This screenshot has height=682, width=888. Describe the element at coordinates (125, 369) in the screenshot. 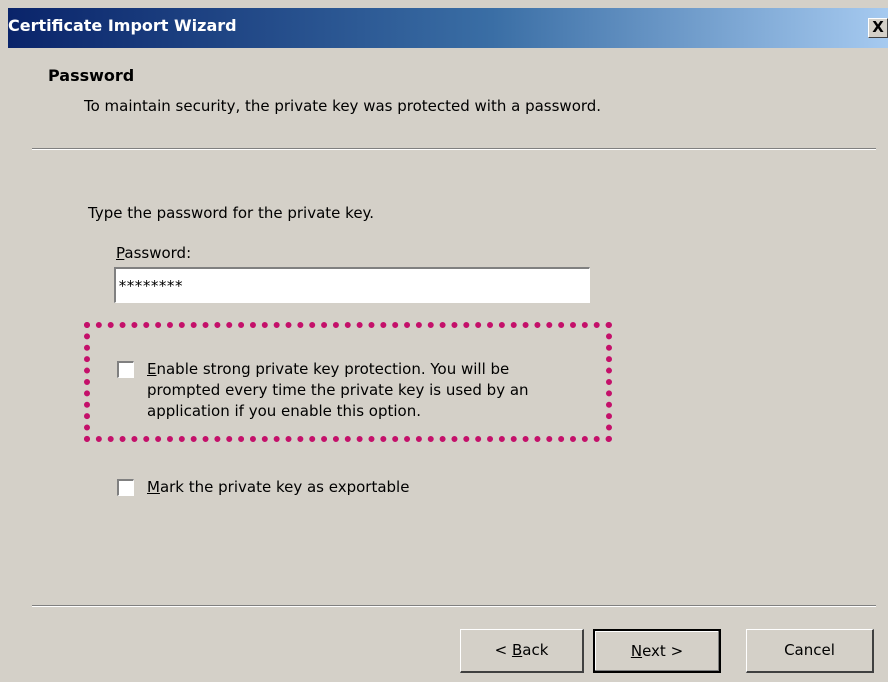

I see `strong-protection-checkbox` at that location.